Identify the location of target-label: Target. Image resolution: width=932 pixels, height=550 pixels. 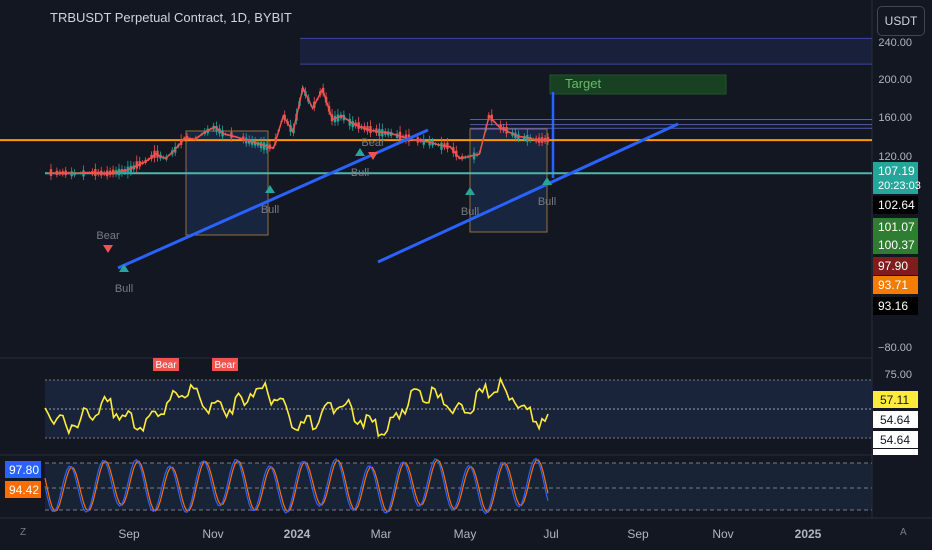
(583, 83).